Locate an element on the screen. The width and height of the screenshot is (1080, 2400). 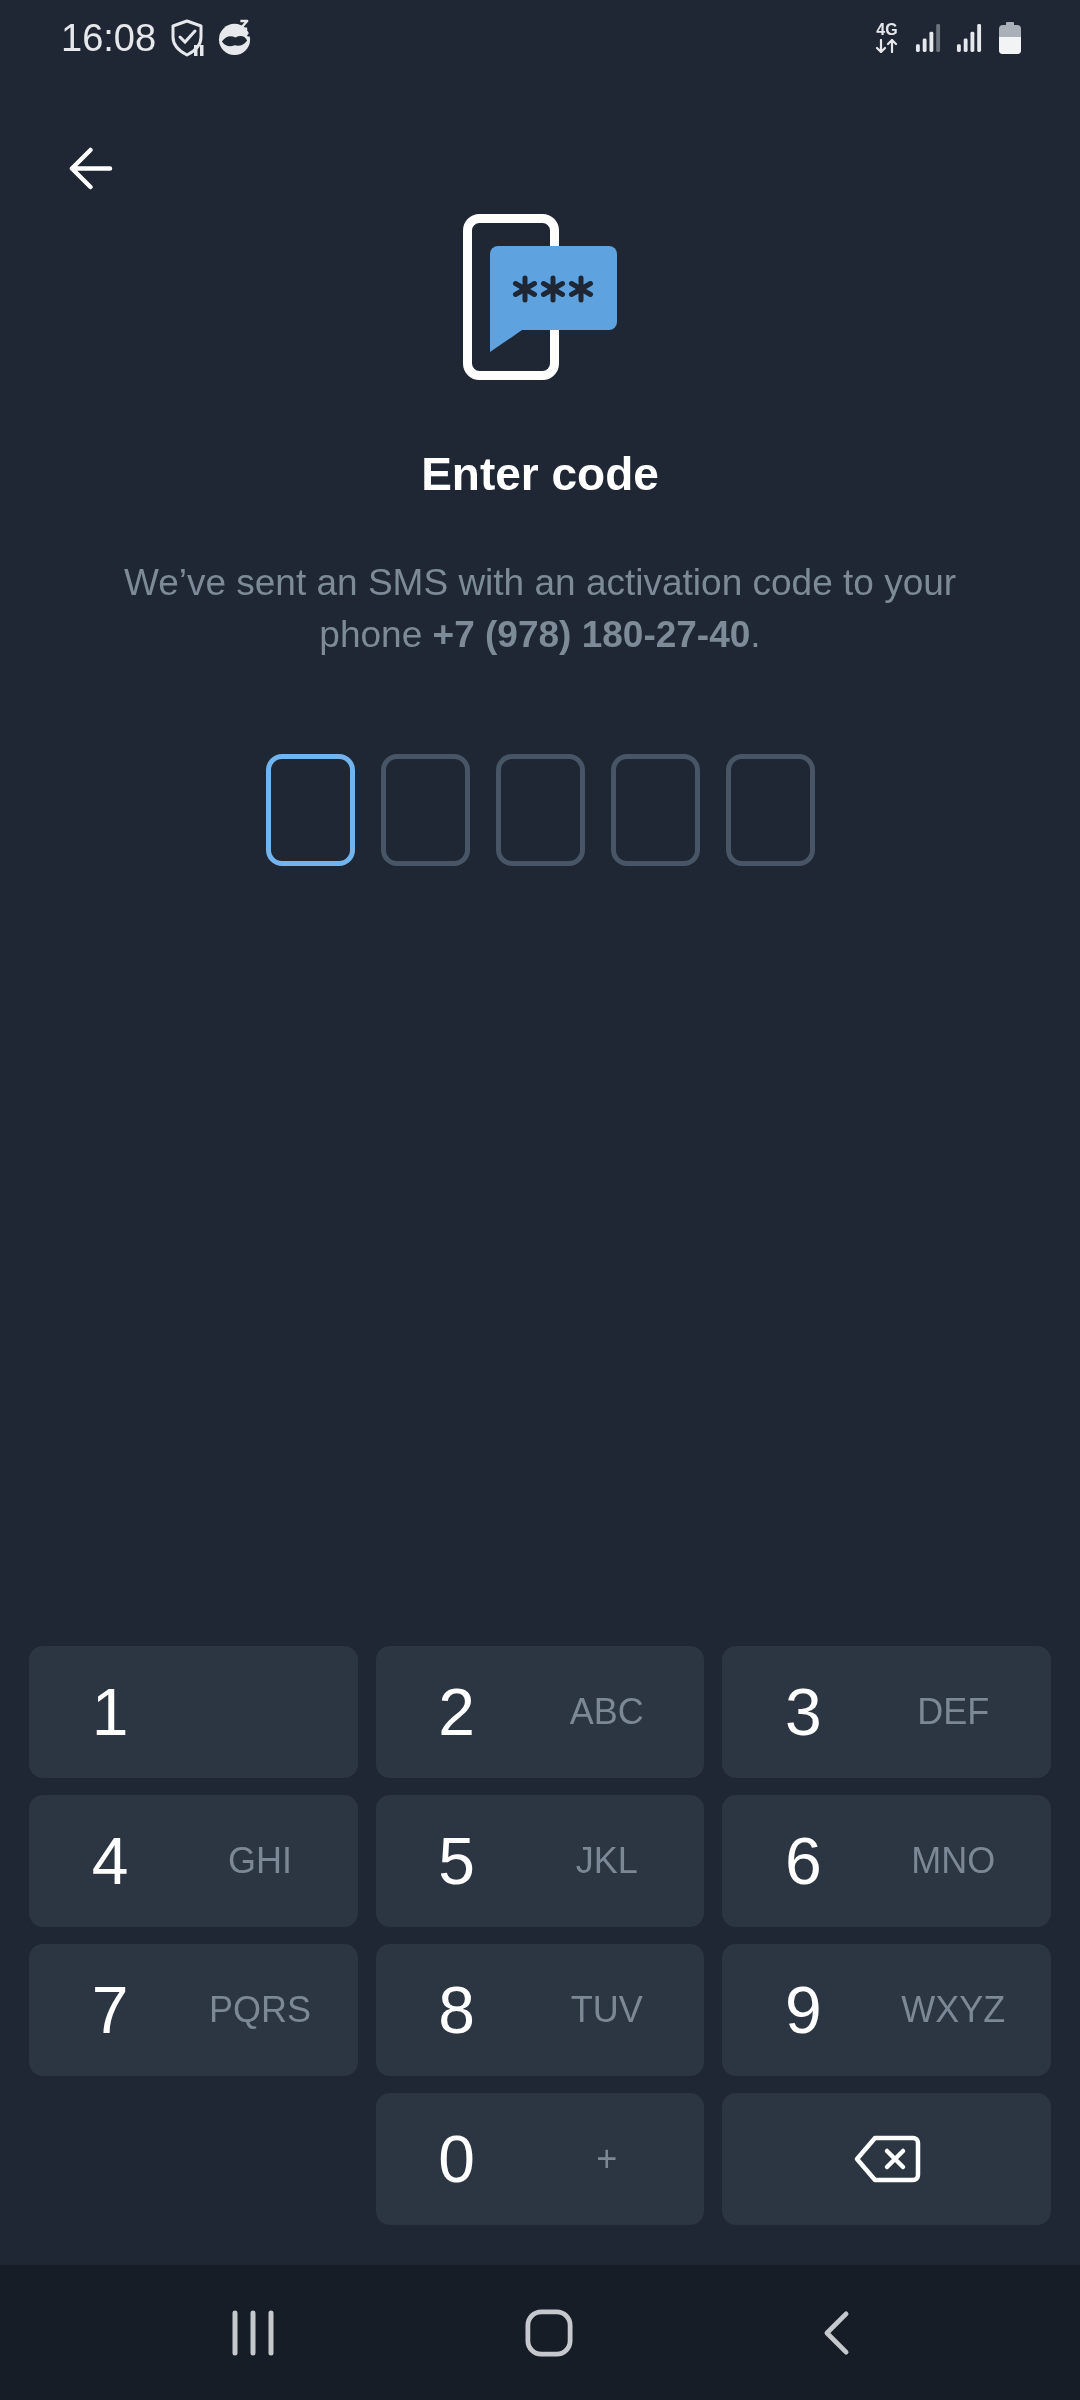
battery-icon is located at coordinates (1010, 37).